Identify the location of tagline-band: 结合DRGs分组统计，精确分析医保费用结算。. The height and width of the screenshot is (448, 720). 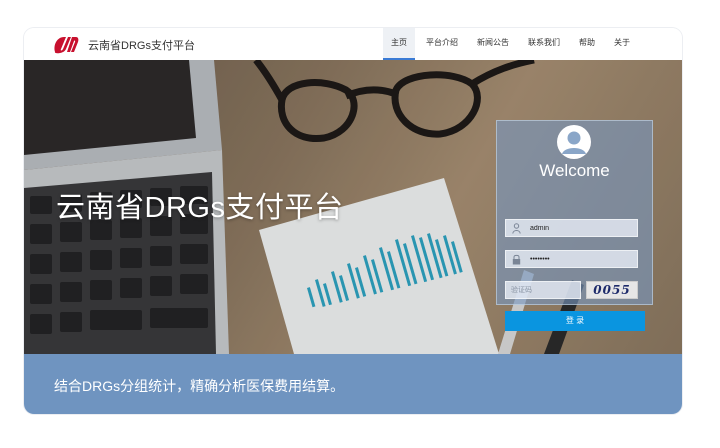
(353, 384).